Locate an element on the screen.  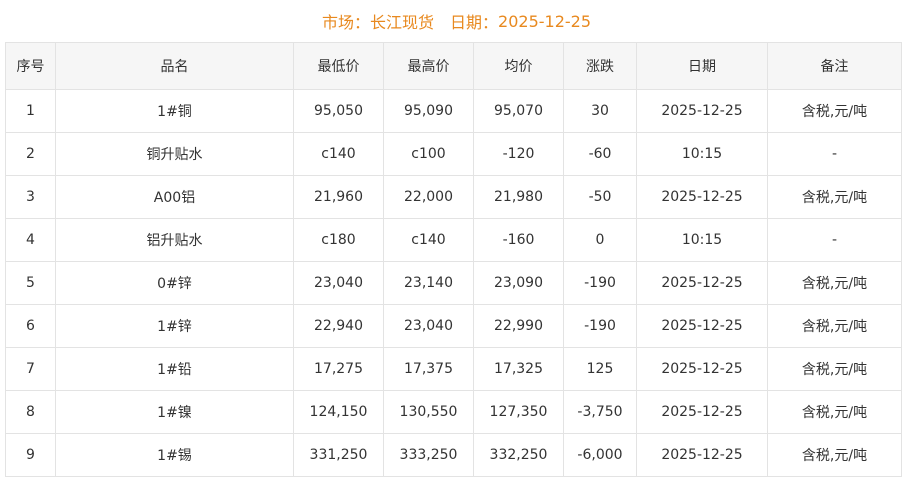
cell-high-price: 23,140 is located at coordinates (428, 283).